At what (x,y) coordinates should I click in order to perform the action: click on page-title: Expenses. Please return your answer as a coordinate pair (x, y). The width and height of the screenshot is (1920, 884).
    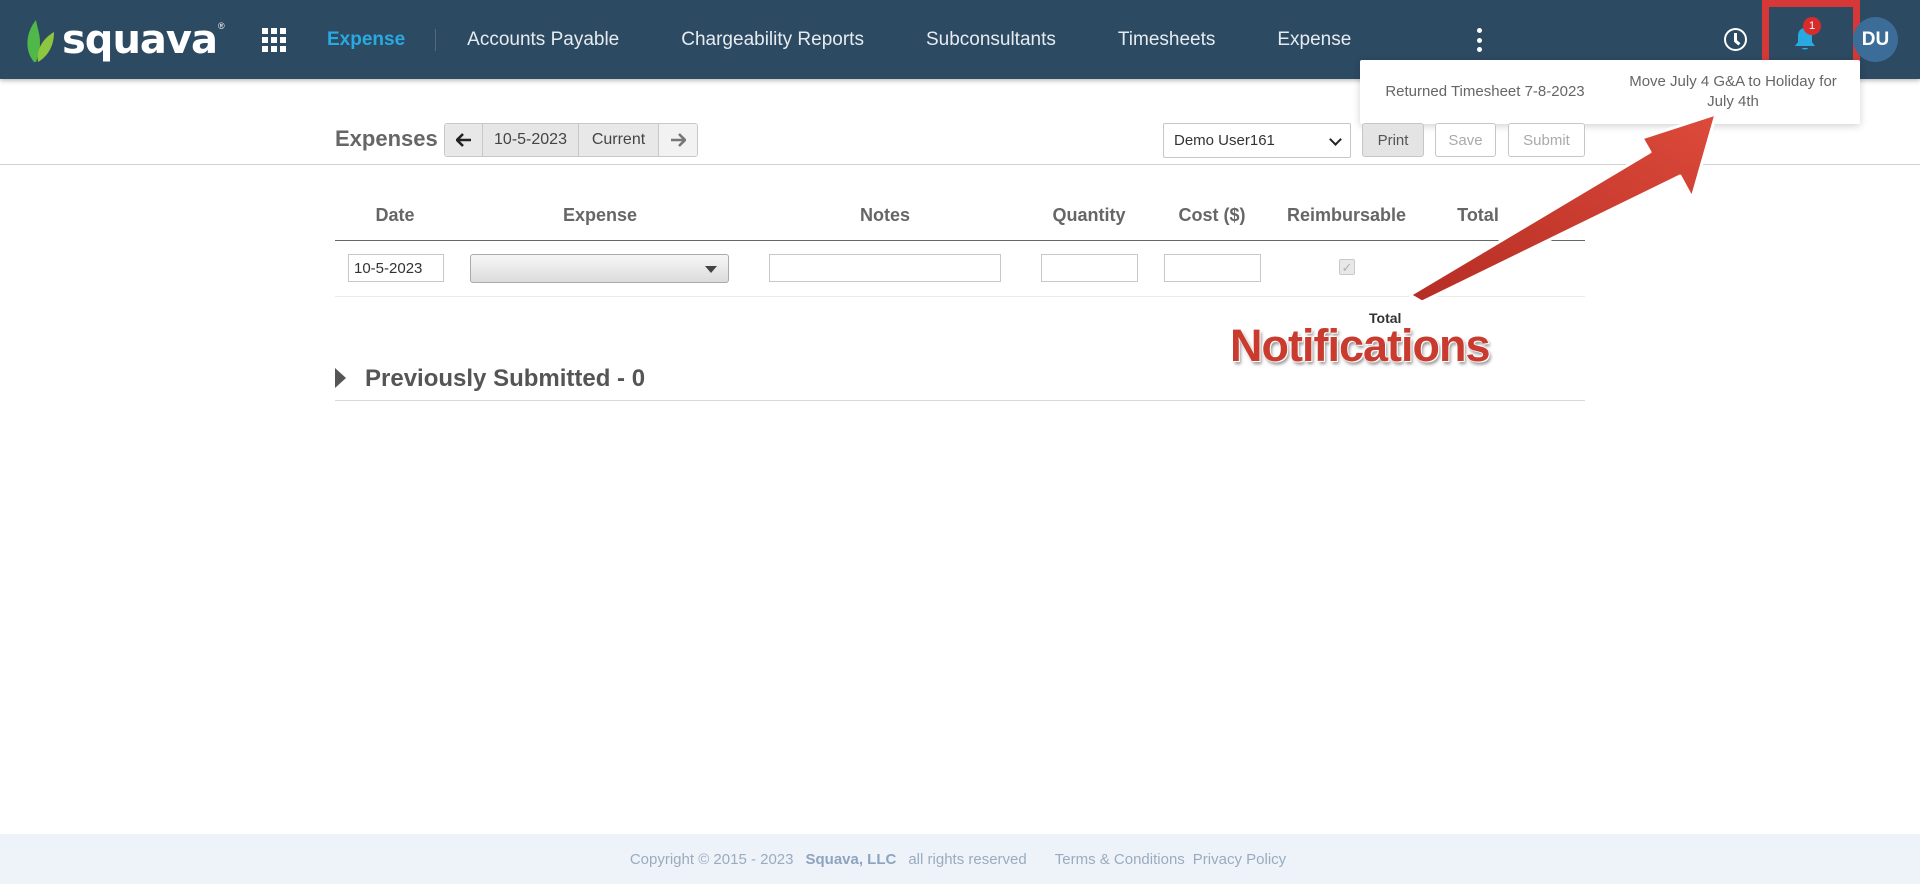
    Looking at the image, I should click on (386, 138).